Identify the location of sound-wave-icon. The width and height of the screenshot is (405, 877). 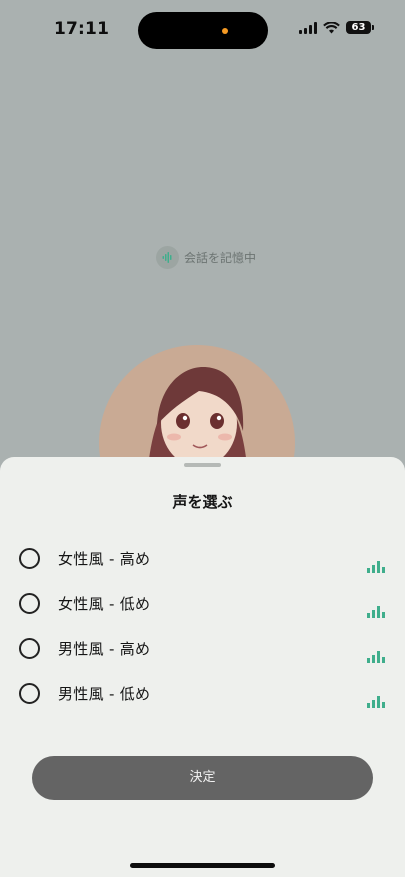
(167, 257).